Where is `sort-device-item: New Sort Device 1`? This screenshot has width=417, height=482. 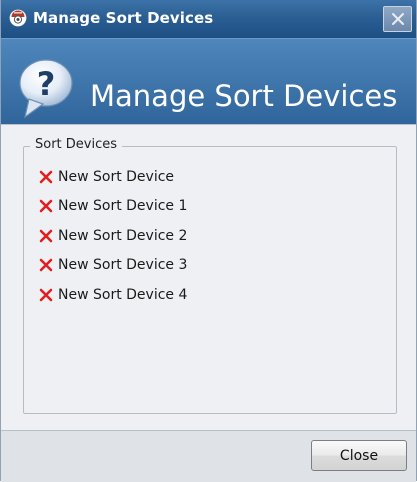 sort-device-item: New Sort Device 1 is located at coordinates (112, 207).